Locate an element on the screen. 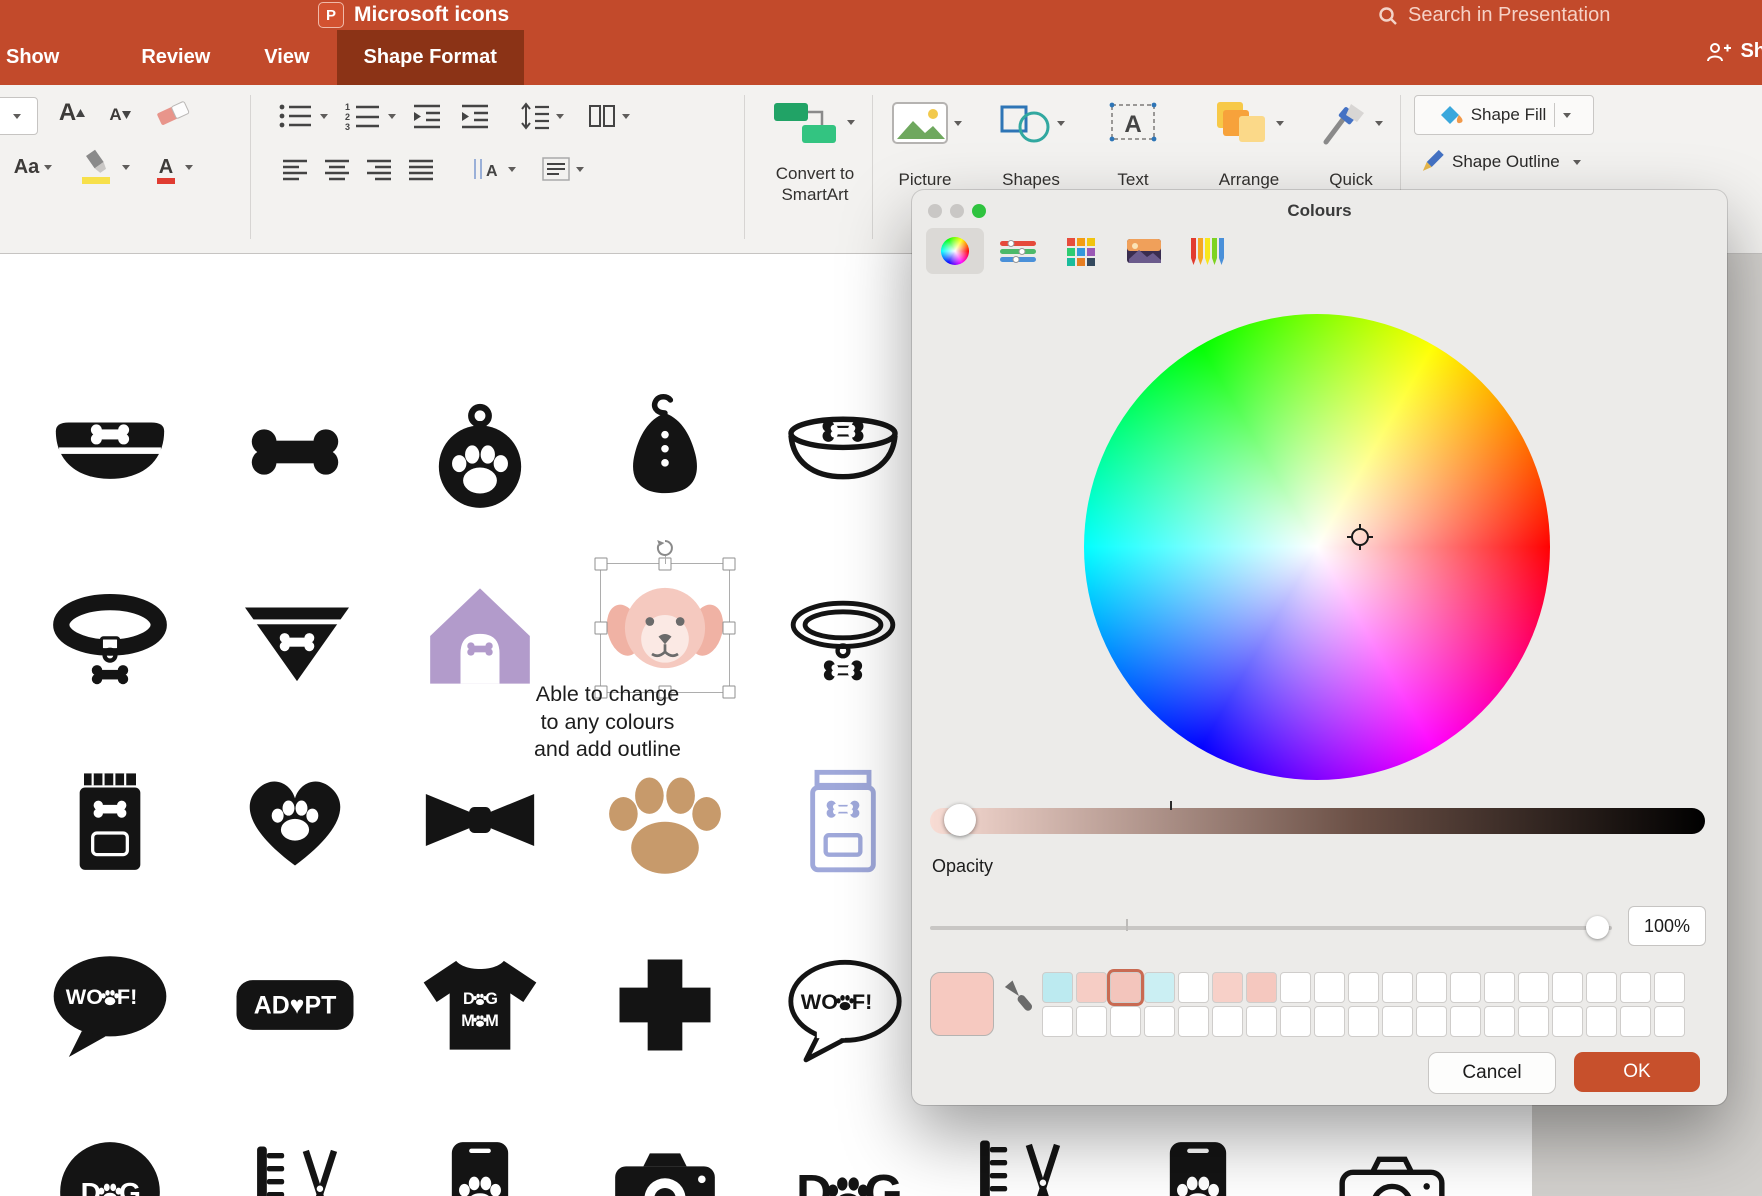 This screenshot has height=1196, width=1762. picture-button is located at coordinates (926, 123).